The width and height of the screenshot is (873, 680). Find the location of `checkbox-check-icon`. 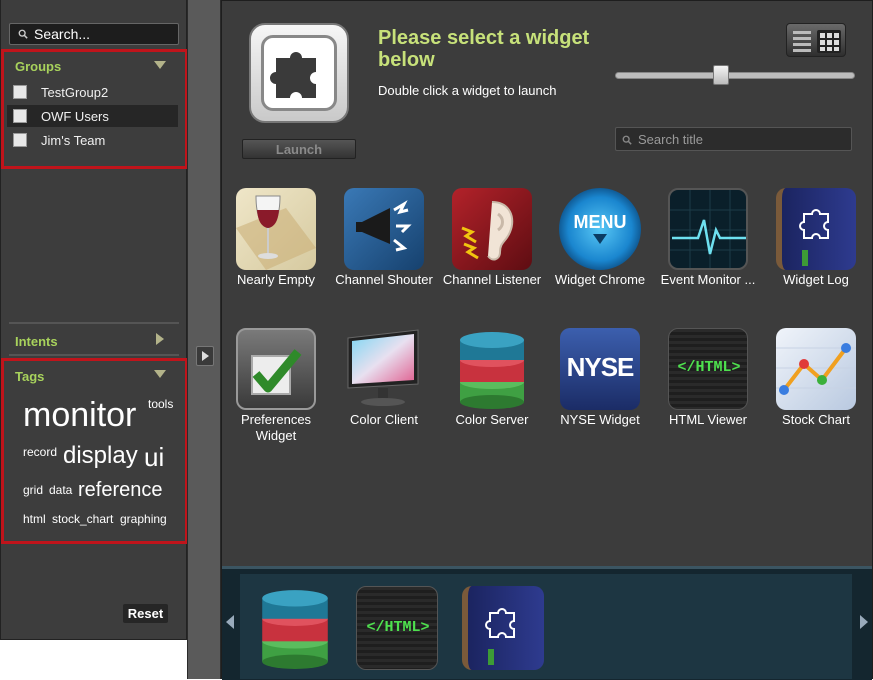

checkbox-check-icon is located at coordinates (276, 369).